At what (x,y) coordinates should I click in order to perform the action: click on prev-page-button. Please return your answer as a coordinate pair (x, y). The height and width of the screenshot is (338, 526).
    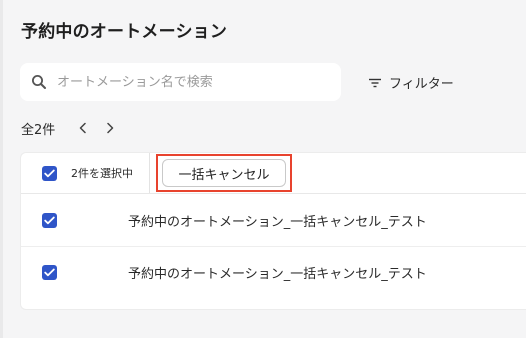
    Looking at the image, I should click on (83, 128).